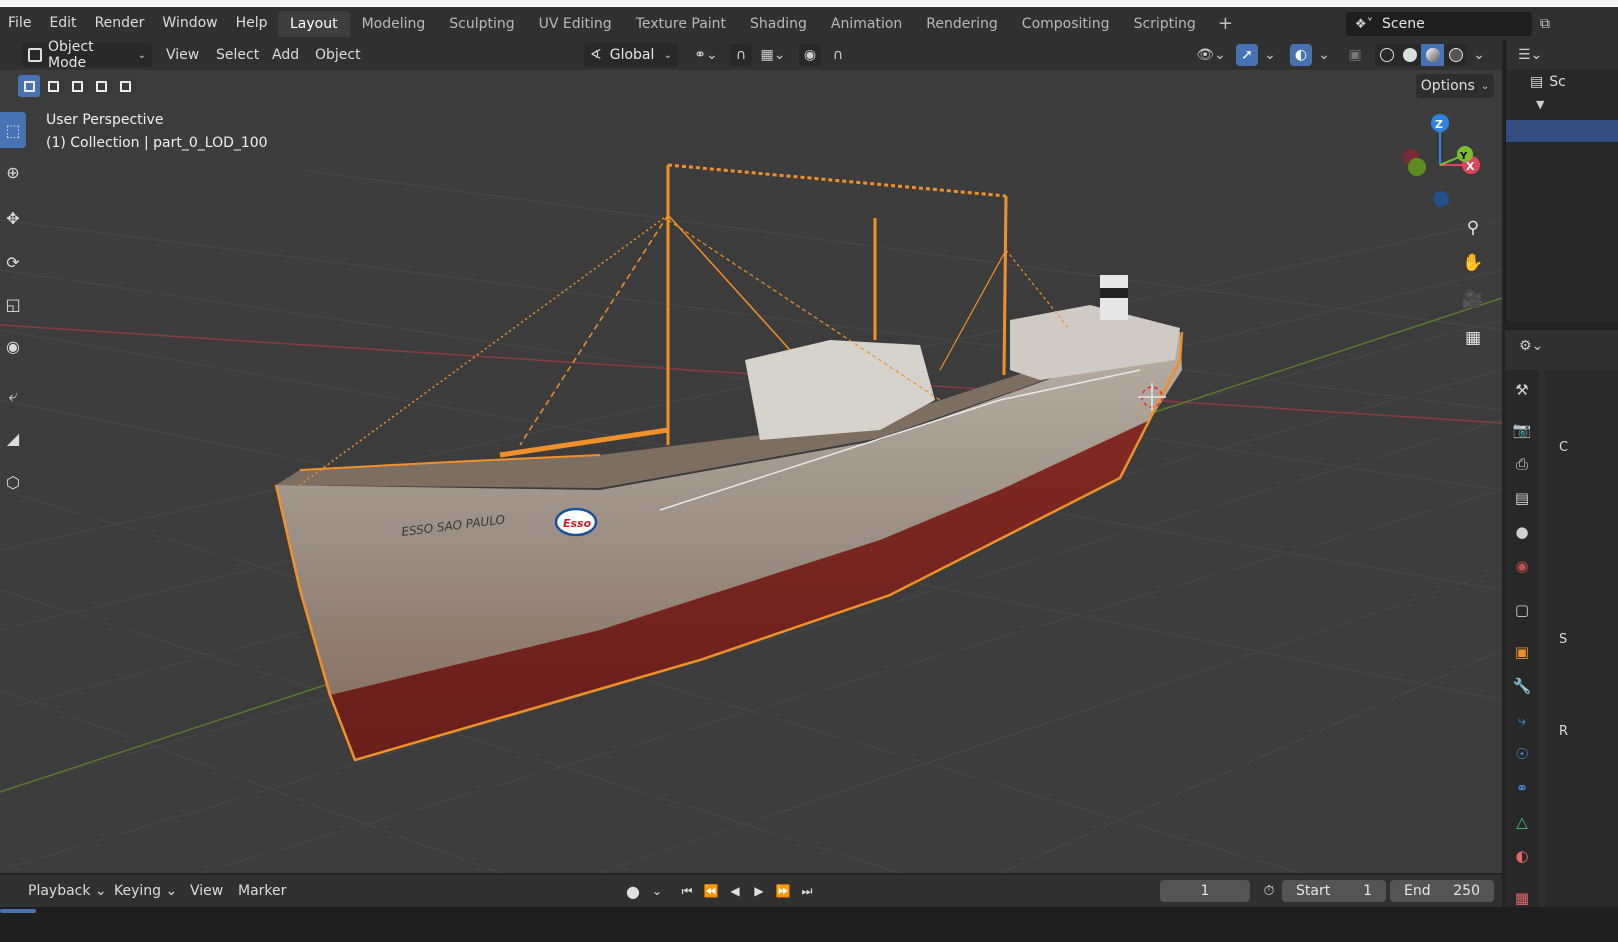 The image size is (1618, 942). Describe the element at coordinates (1522, 610) in the screenshot. I see `collection-tab-icon: ▢` at that location.